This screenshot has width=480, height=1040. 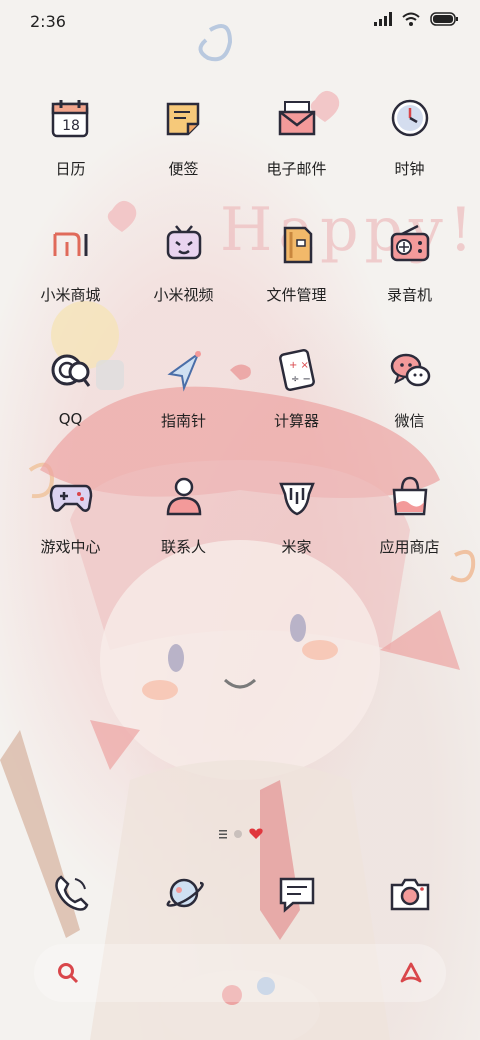 I want to click on status-bar: 2:36, so click(x=240, y=22).